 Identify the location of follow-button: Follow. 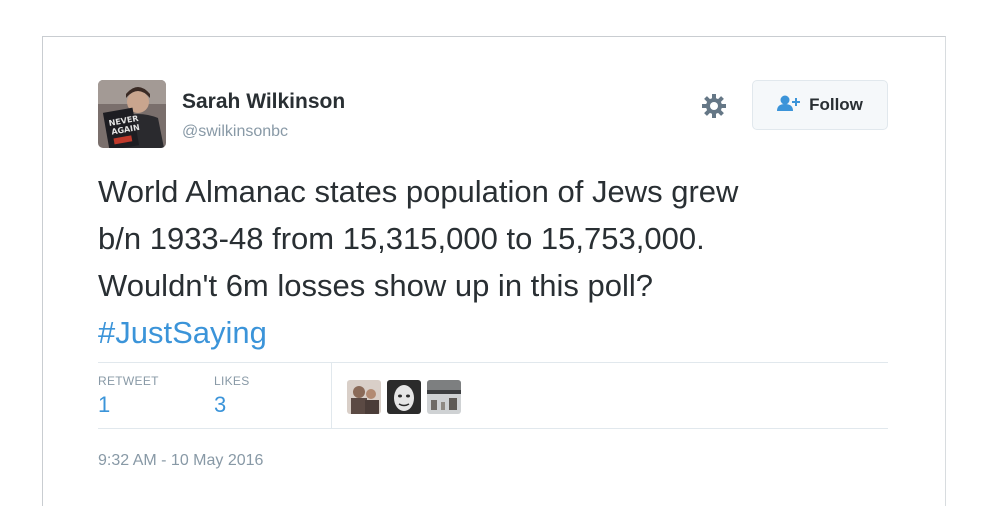
(820, 105).